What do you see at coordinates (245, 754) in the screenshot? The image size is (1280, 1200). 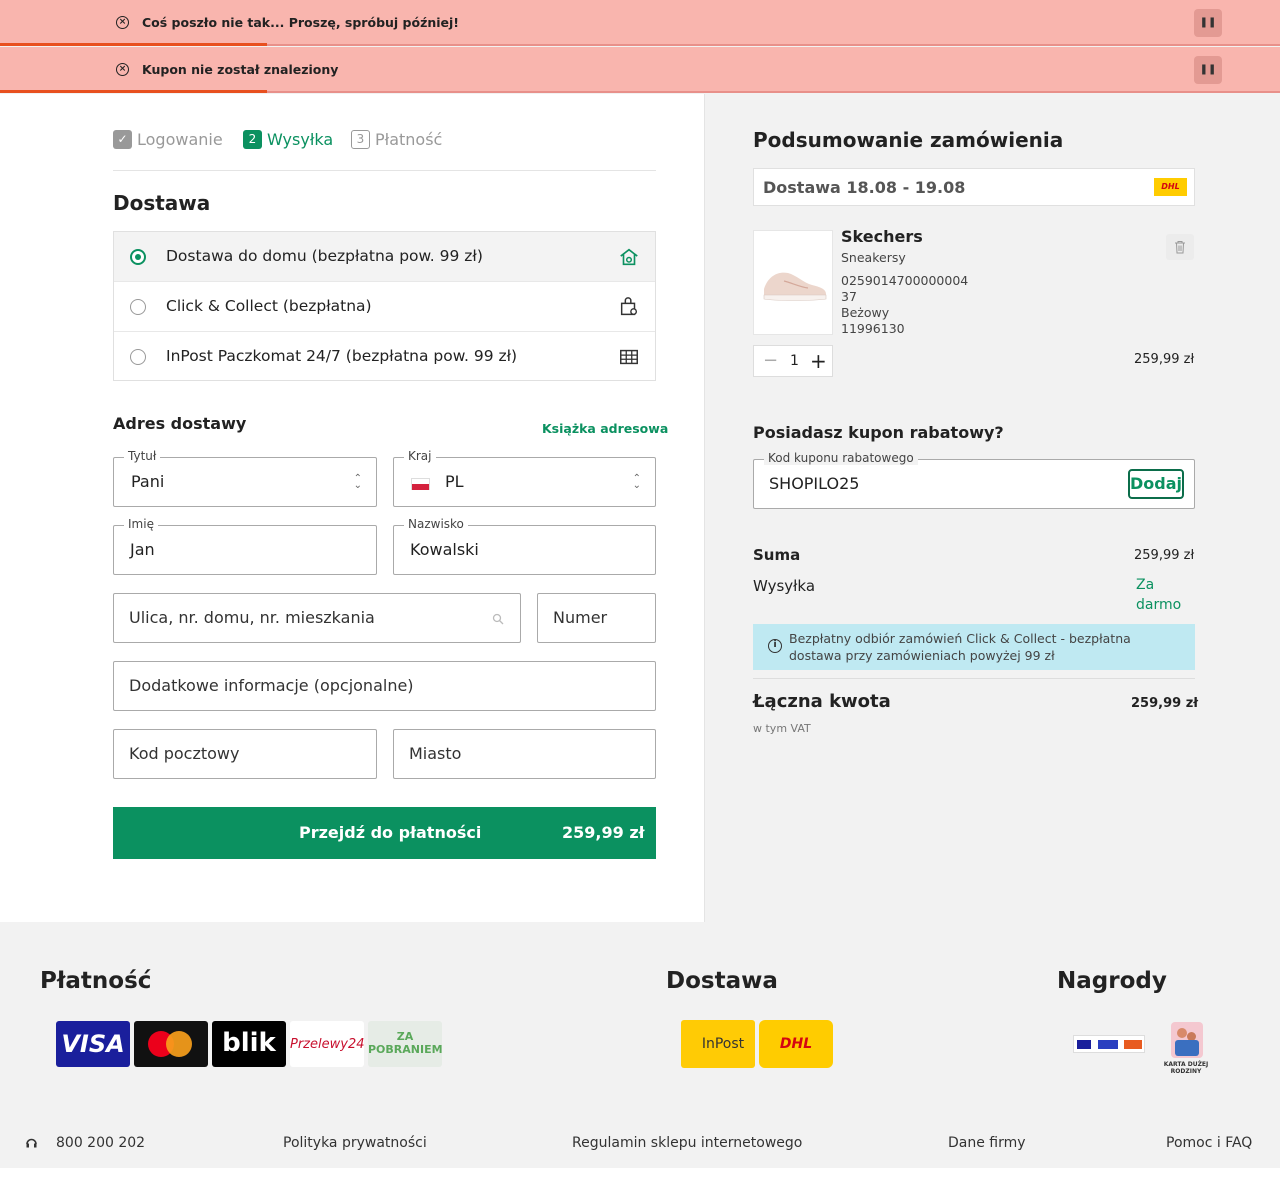 I see `zip-code-field: Kod pocztowy` at bounding box center [245, 754].